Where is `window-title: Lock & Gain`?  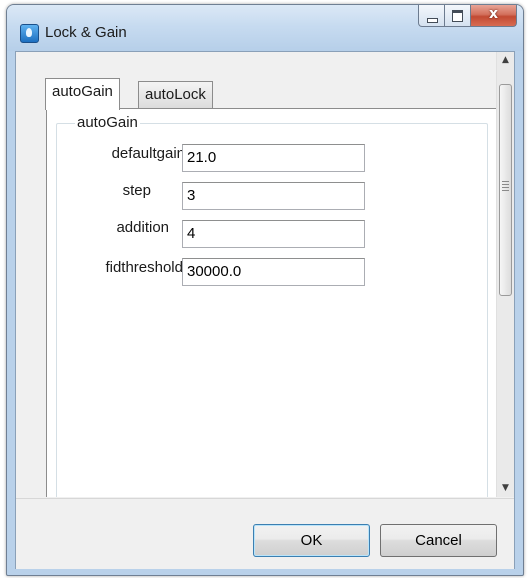
window-title: Lock & Gain is located at coordinates (86, 32).